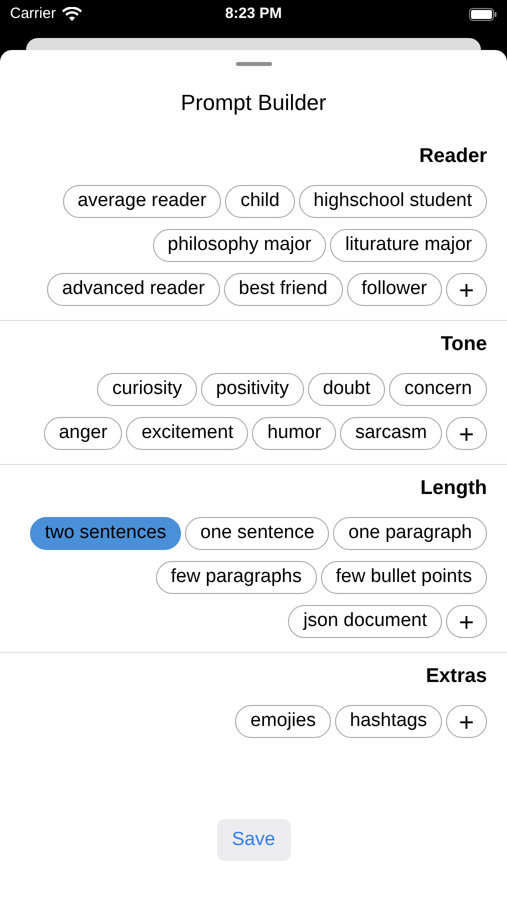 Image resolution: width=507 pixels, height=900 pixels. What do you see at coordinates (392, 201) in the screenshot?
I see `option-chip: highschool student` at bounding box center [392, 201].